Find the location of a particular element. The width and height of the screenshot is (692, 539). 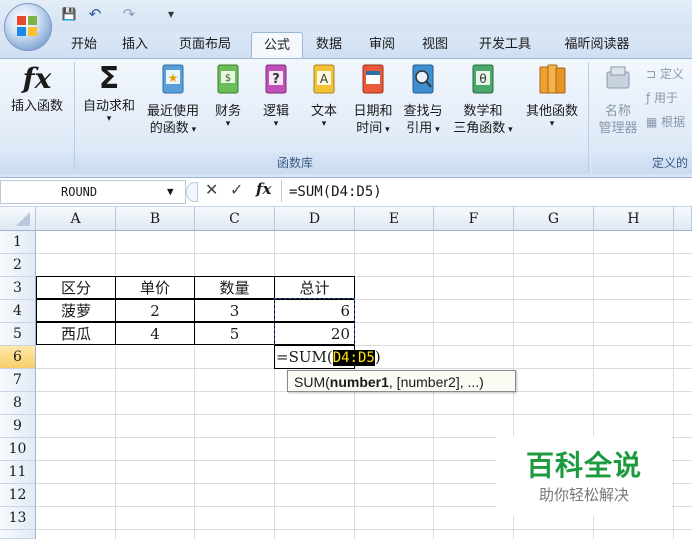

row-header-10: 10 is located at coordinates (18, 449).